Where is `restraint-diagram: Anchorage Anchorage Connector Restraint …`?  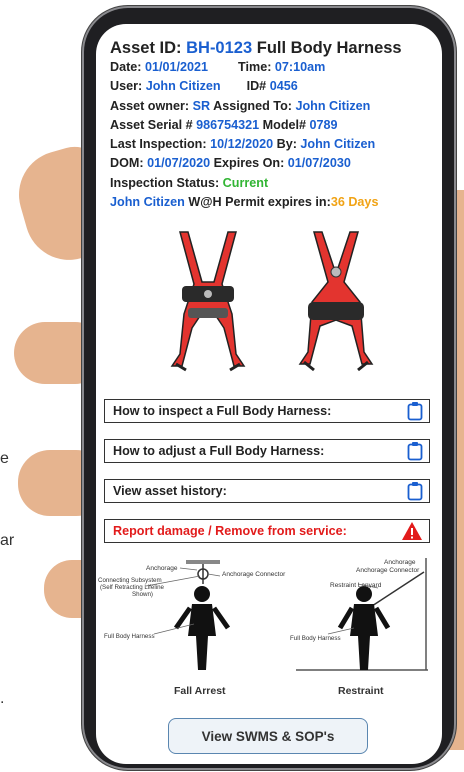 restraint-diagram: Anchorage Anchorage Connector Restraint … is located at coordinates (359, 627).